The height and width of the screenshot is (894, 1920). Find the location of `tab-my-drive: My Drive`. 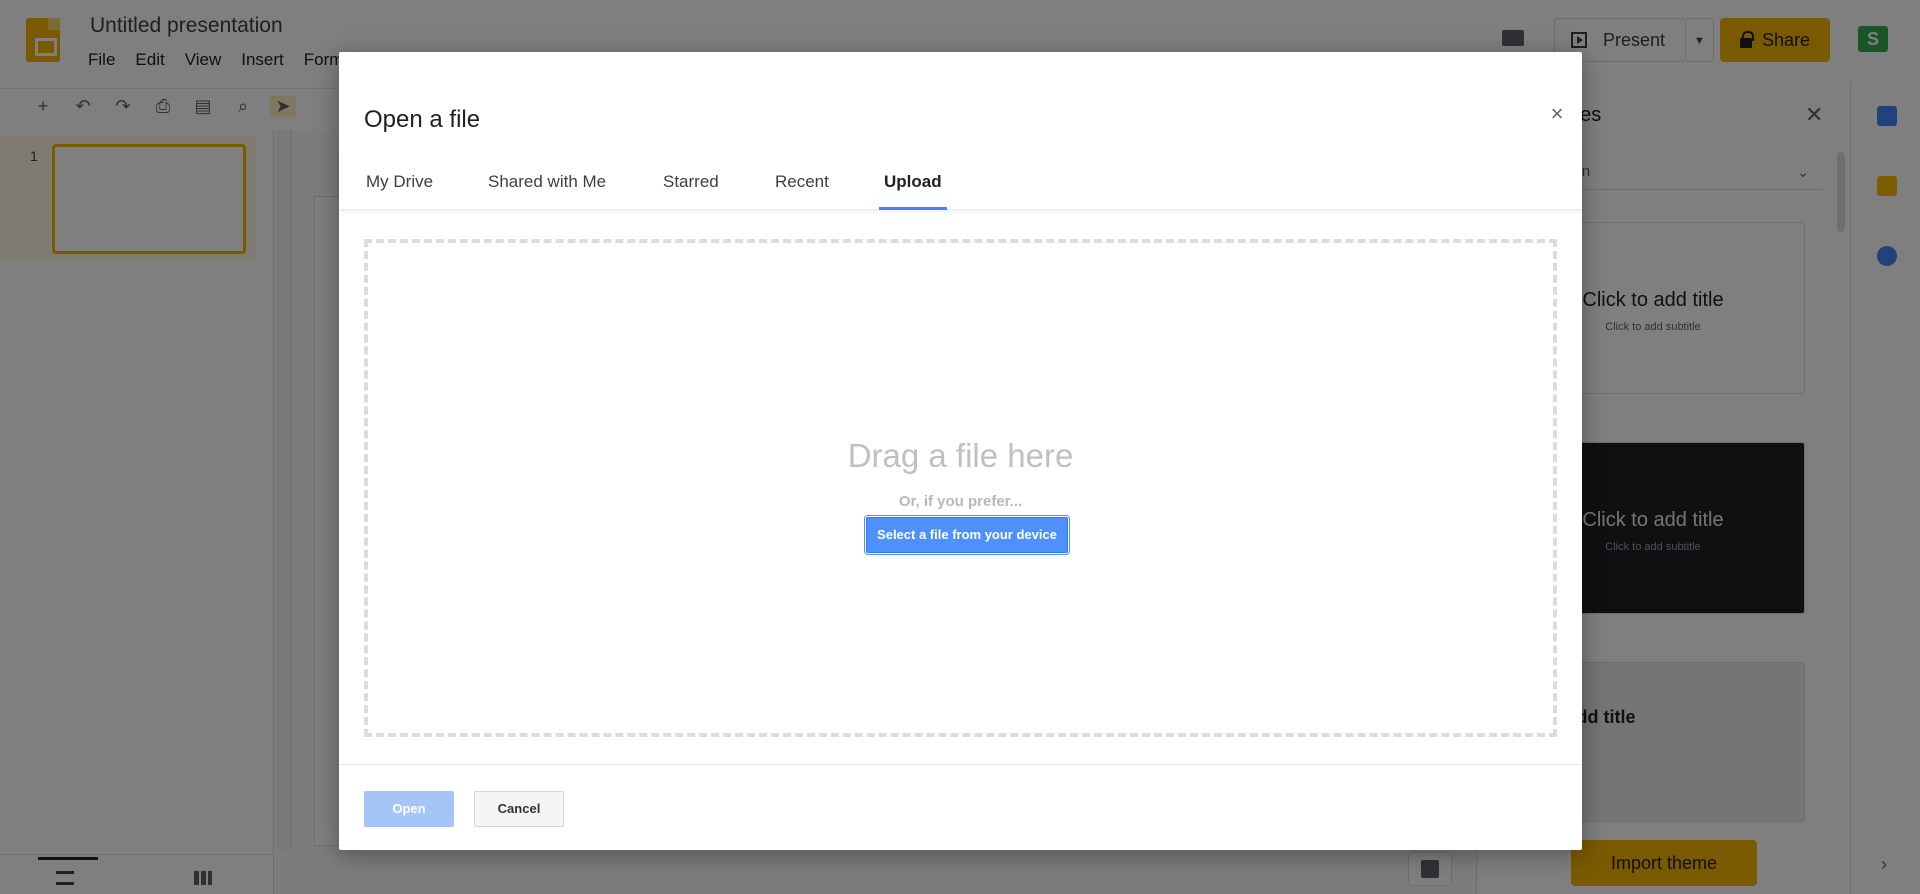

tab-my-drive: My Drive is located at coordinates (399, 179).